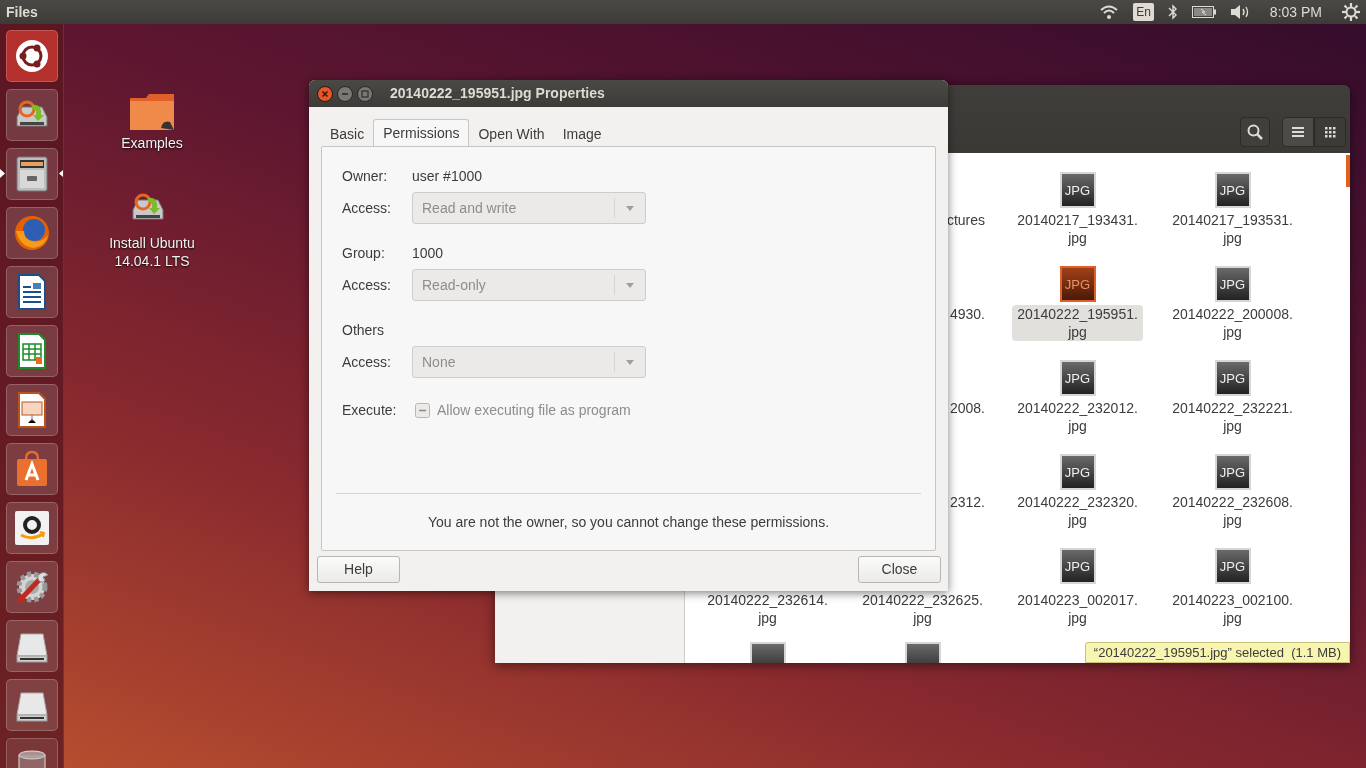 The height and width of the screenshot is (768, 1366). What do you see at coordinates (365, 176) in the screenshot?
I see `field-label: Owner:` at bounding box center [365, 176].